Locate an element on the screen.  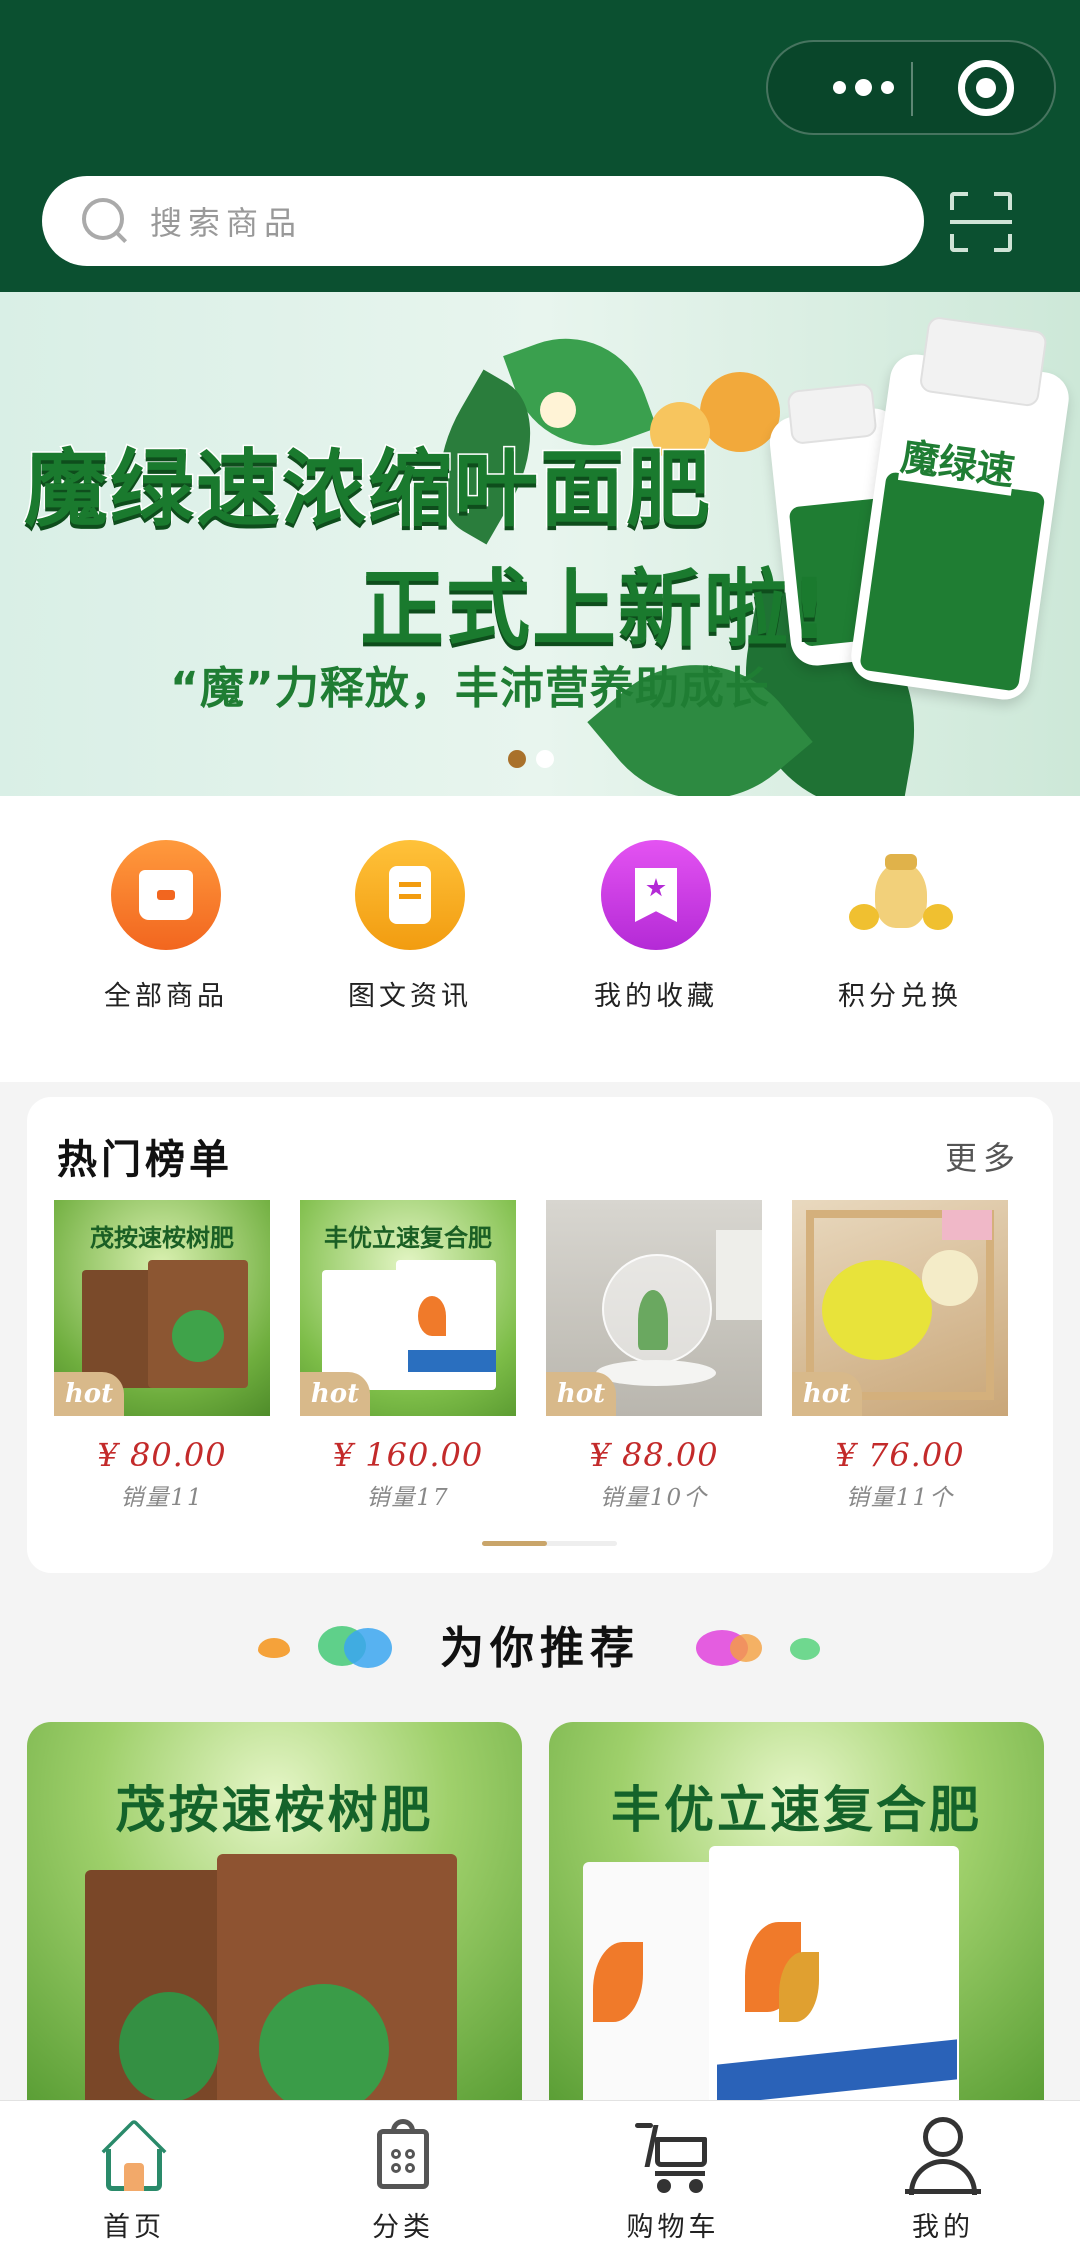
bookmark-star-icon is located at coordinates (656, 895).